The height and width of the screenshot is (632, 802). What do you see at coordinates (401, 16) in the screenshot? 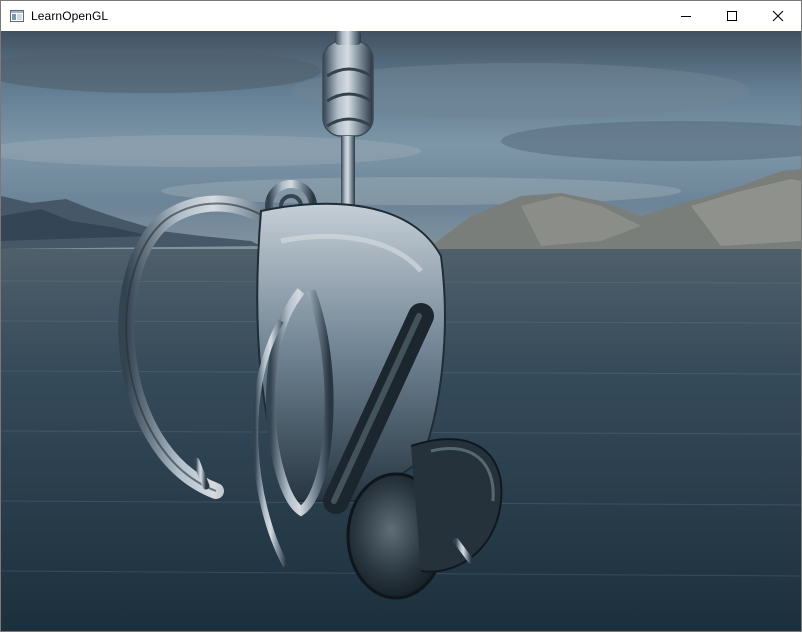
I see `title-bar: LearnOpenGL` at bounding box center [401, 16].